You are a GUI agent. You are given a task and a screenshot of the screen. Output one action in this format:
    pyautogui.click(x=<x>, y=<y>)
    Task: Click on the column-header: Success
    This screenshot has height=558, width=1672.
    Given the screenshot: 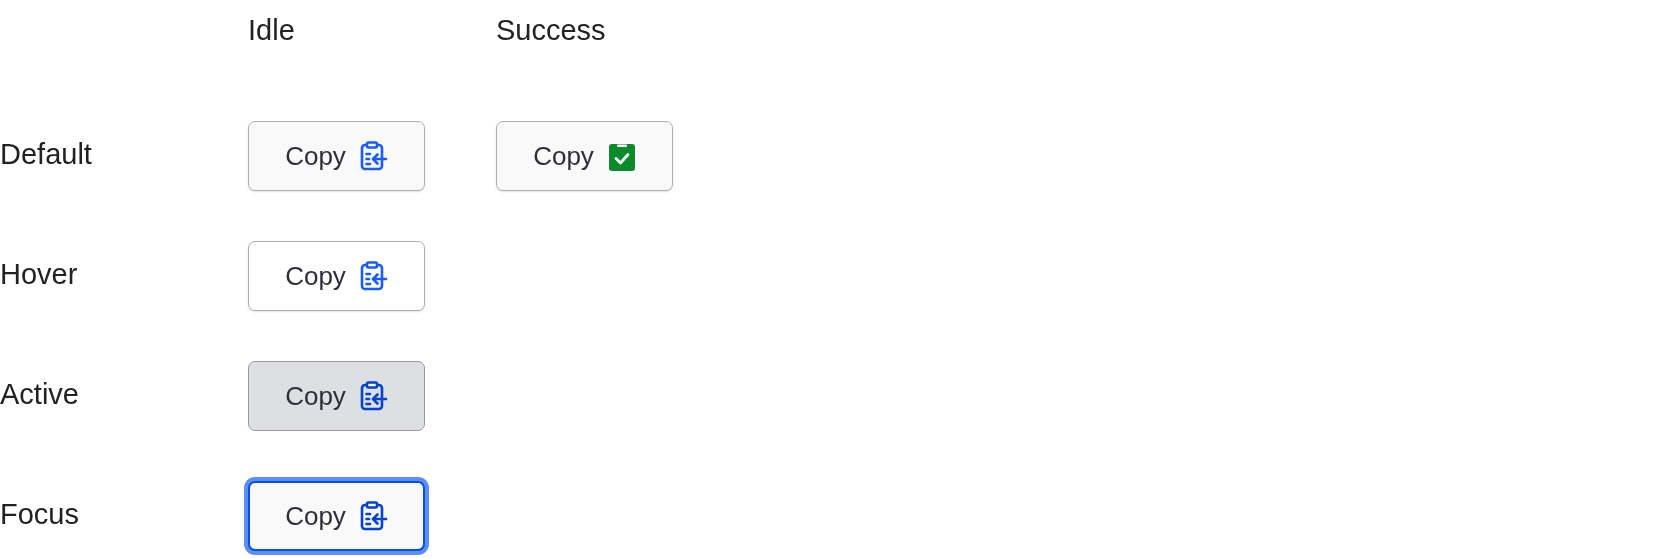 What is the action you would take?
    pyautogui.click(x=551, y=30)
    